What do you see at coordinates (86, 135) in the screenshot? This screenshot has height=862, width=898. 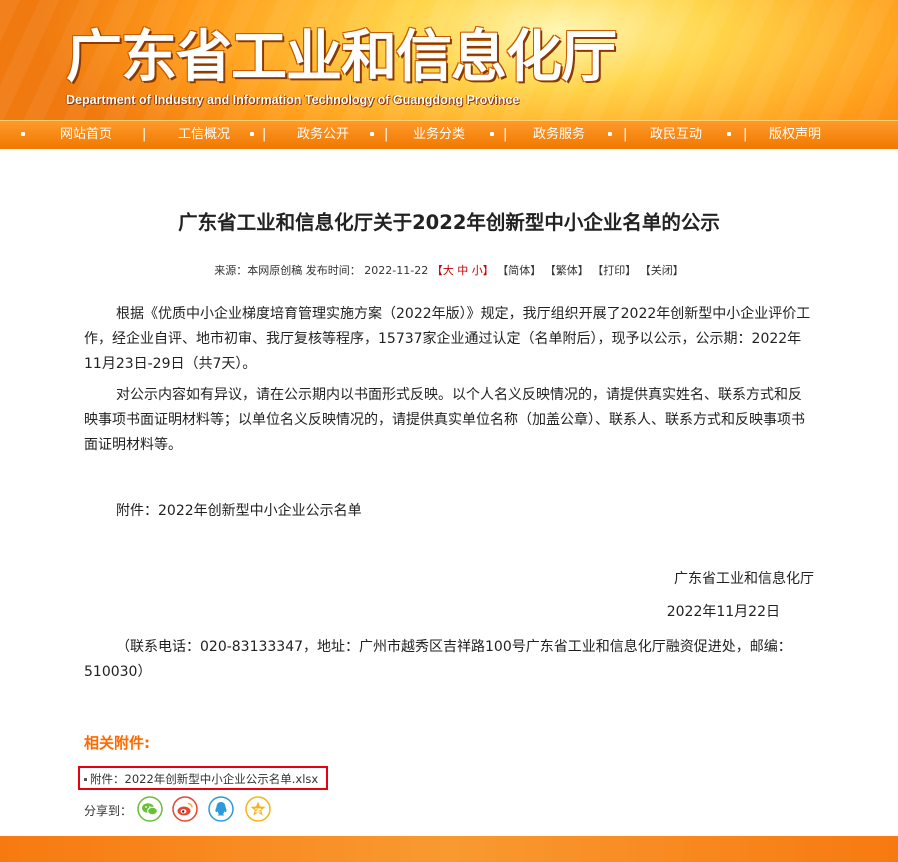 I see `nav-item-home: 网站首页` at bounding box center [86, 135].